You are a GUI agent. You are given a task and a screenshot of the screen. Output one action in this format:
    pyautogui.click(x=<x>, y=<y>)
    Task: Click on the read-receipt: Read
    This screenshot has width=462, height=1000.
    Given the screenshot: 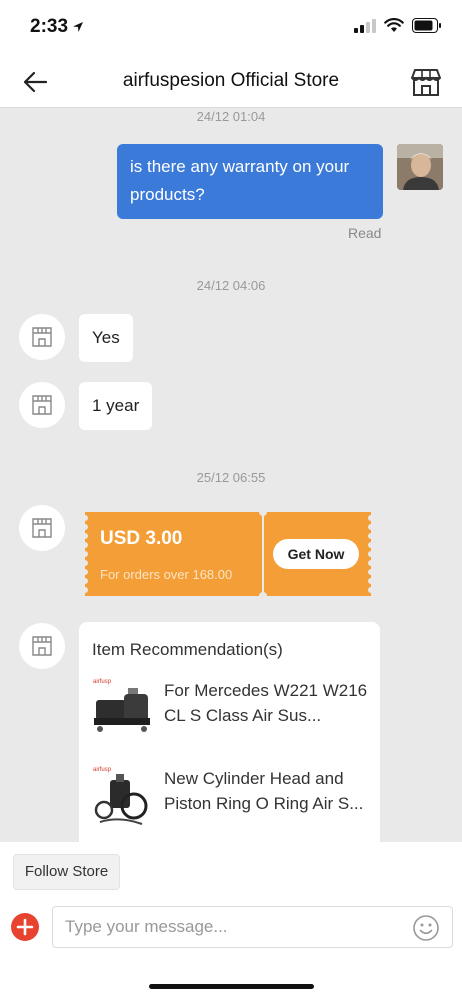 What is the action you would take?
    pyautogui.click(x=365, y=233)
    